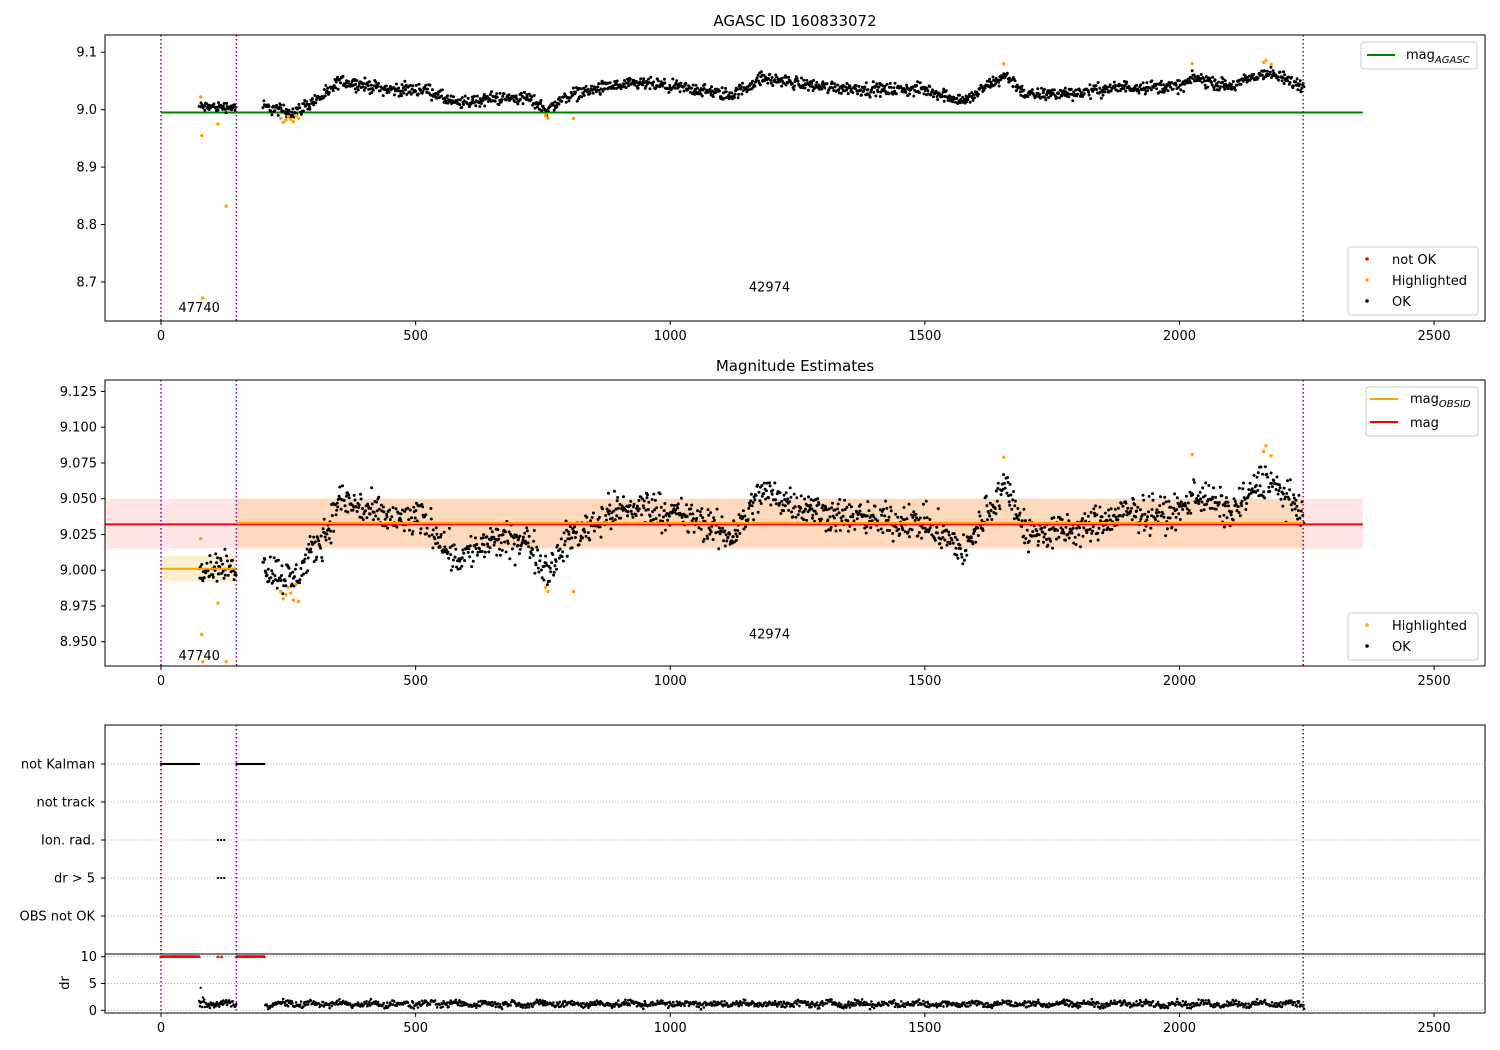 The image size is (1500, 1050). I want to click on legend-label: Highlighted, so click(1429, 281).